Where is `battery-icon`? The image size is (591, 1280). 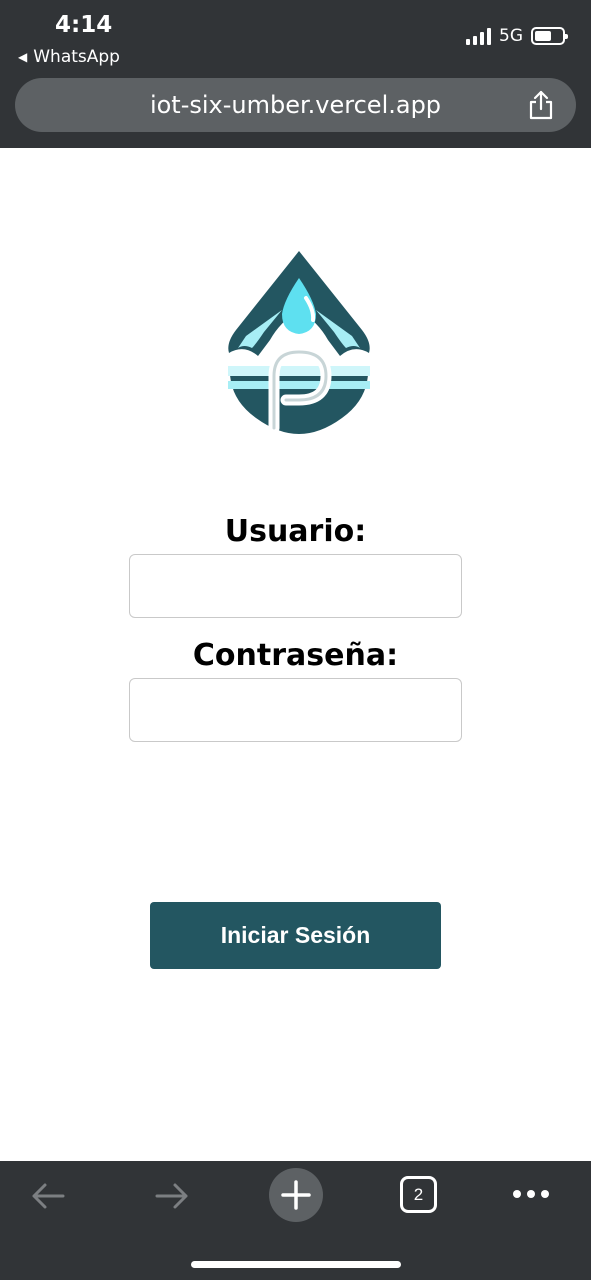
battery-icon is located at coordinates (549, 36).